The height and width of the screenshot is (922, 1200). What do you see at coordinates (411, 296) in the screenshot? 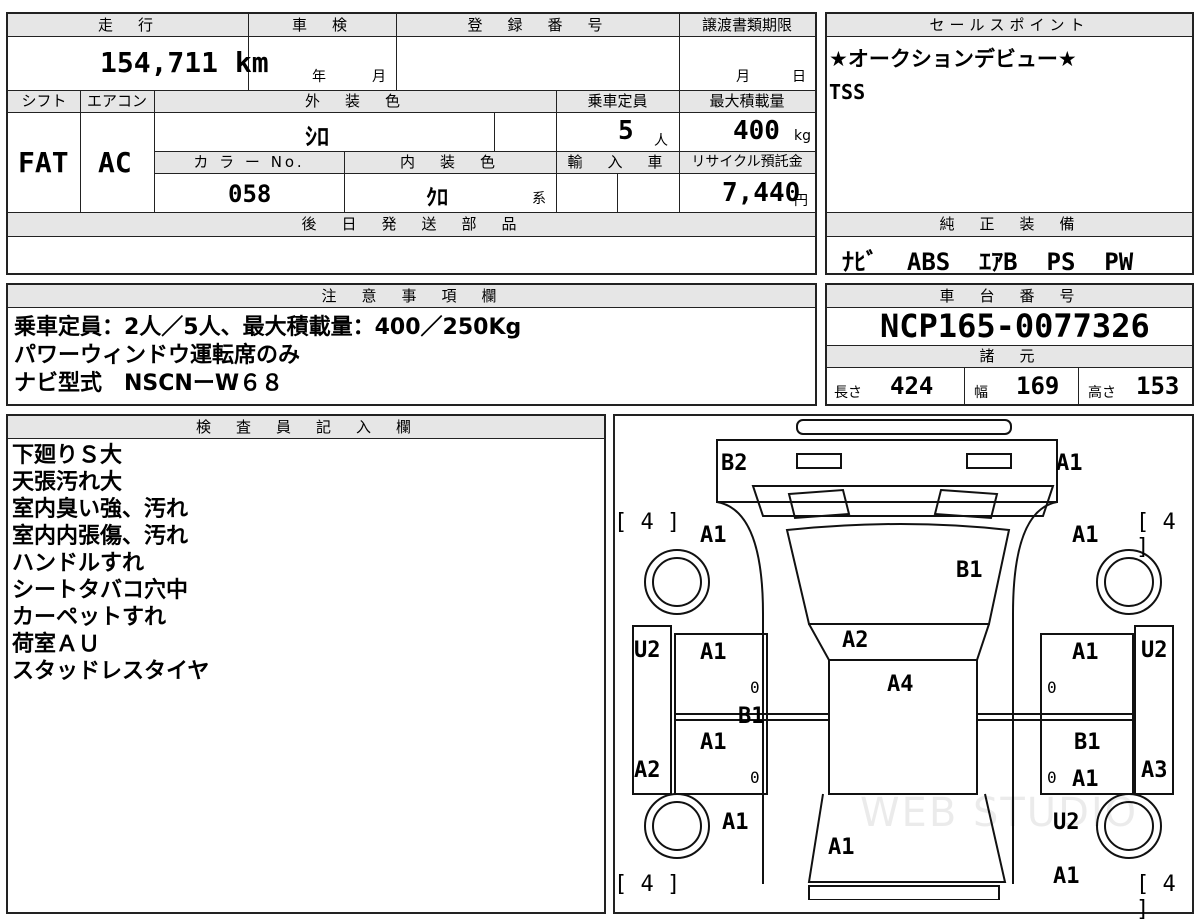
I see `notes-title: 注 意 事 項 欄` at bounding box center [411, 296].